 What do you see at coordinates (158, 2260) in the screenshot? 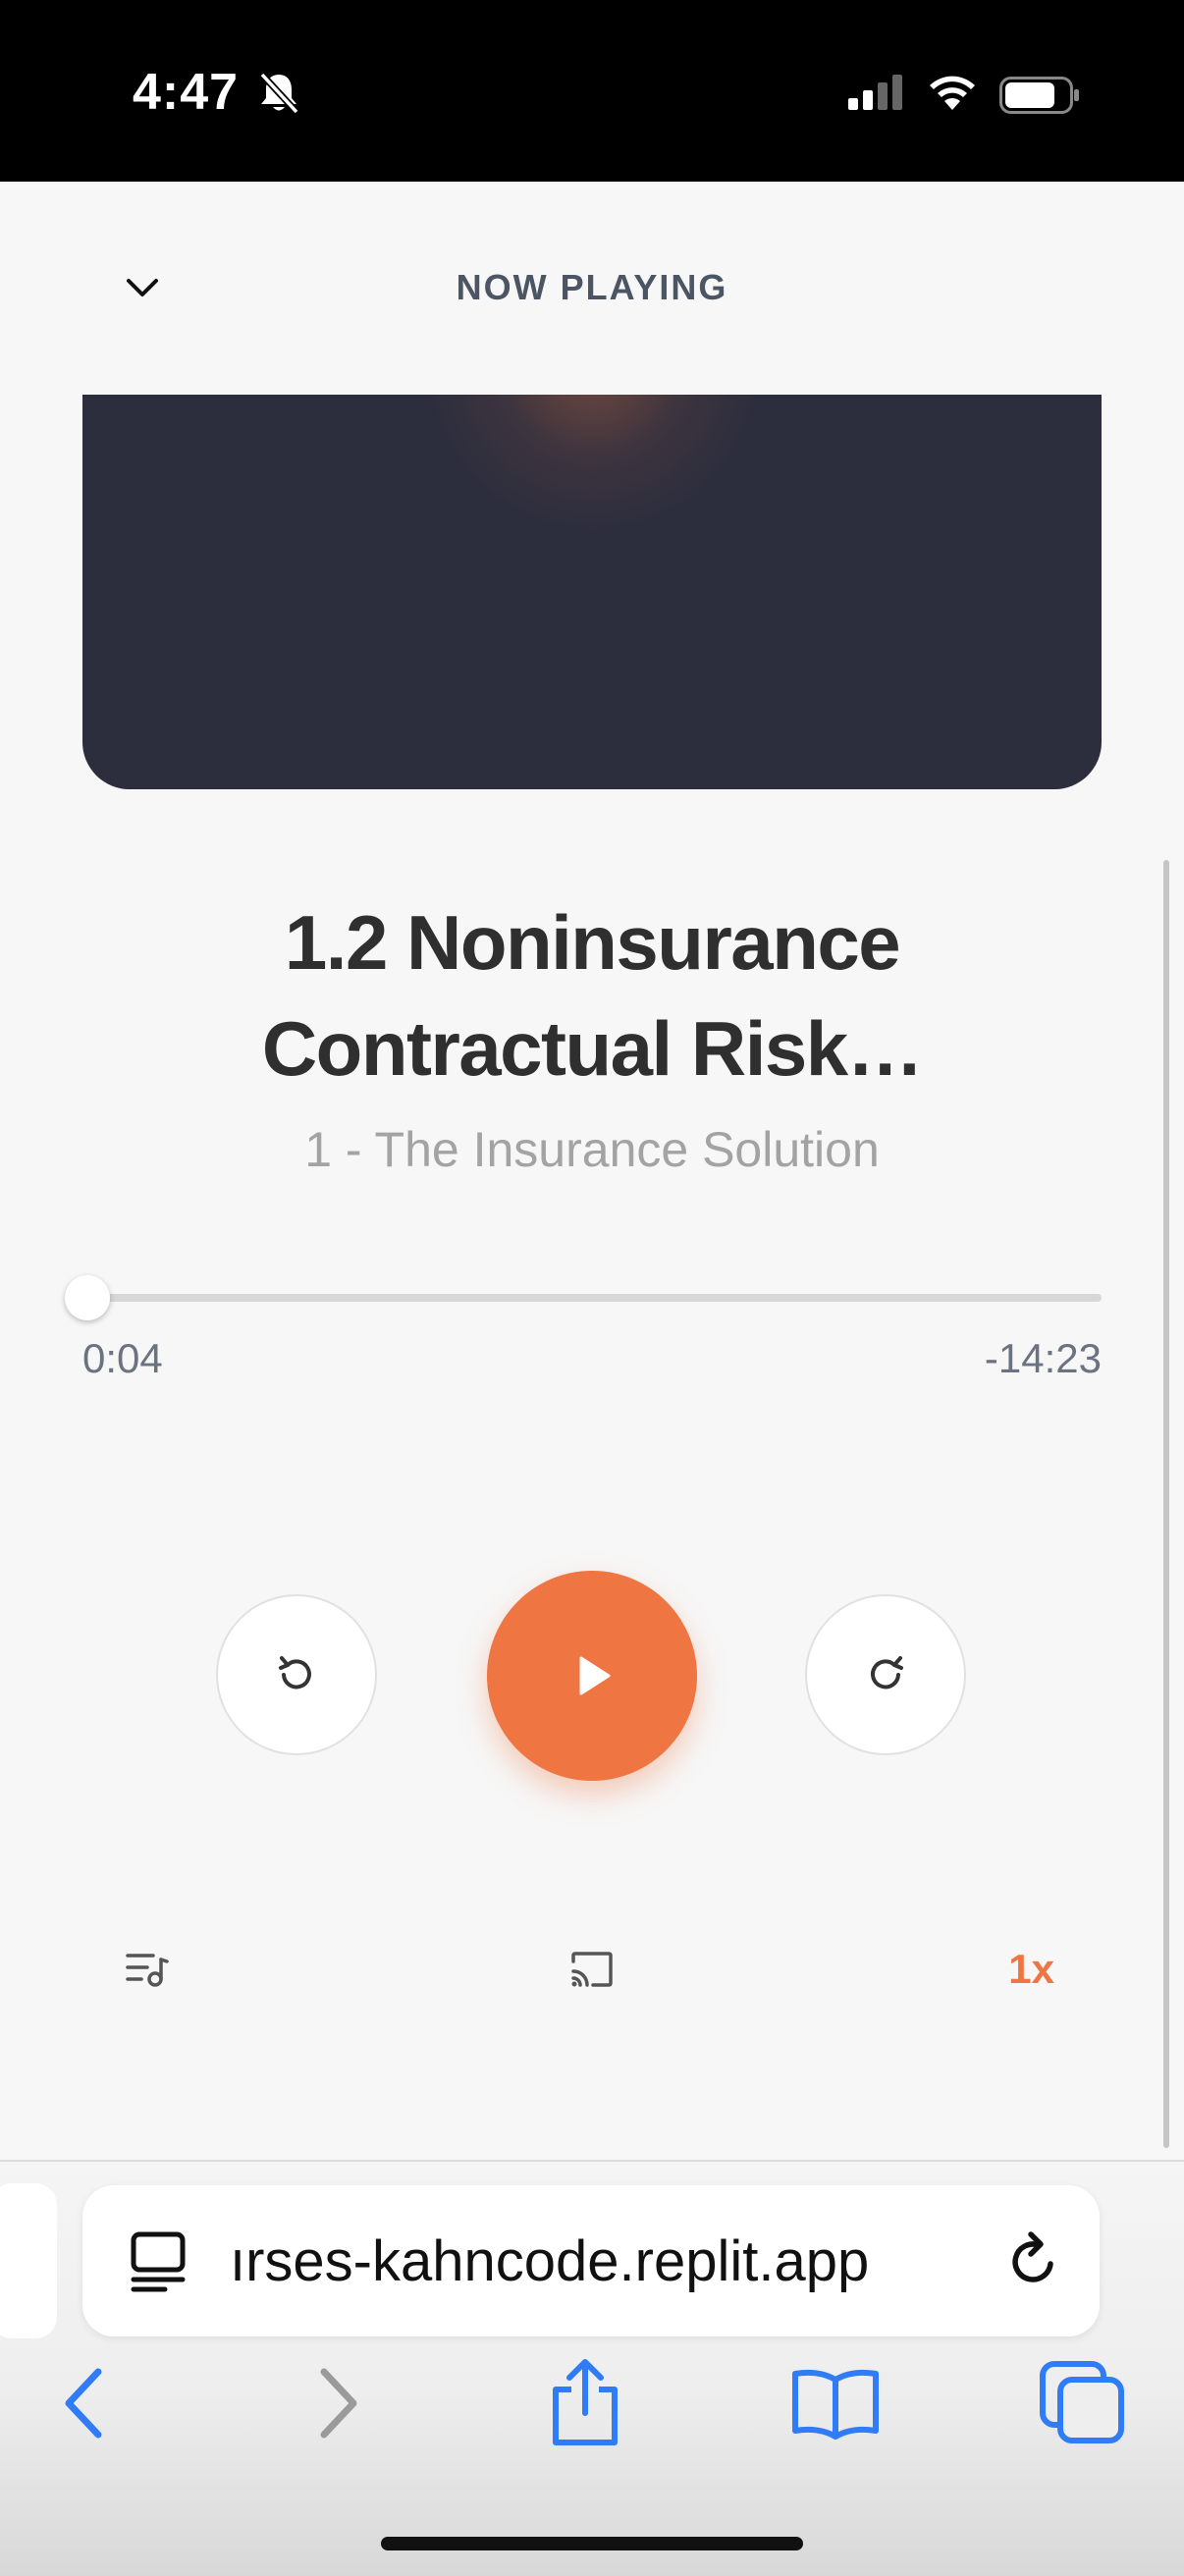
I see `reader-icon` at bounding box center [158, 2260].